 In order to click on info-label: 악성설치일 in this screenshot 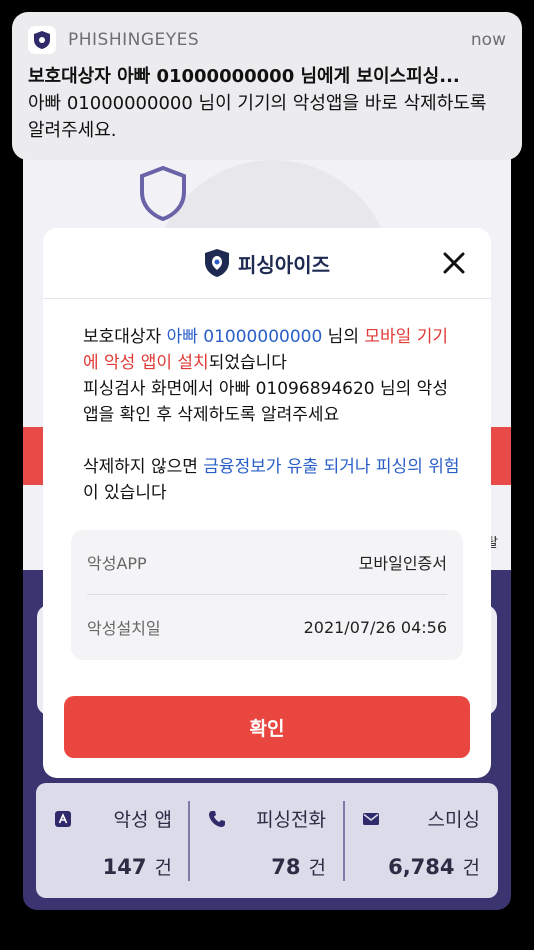, I will do `click(124, 628)`.